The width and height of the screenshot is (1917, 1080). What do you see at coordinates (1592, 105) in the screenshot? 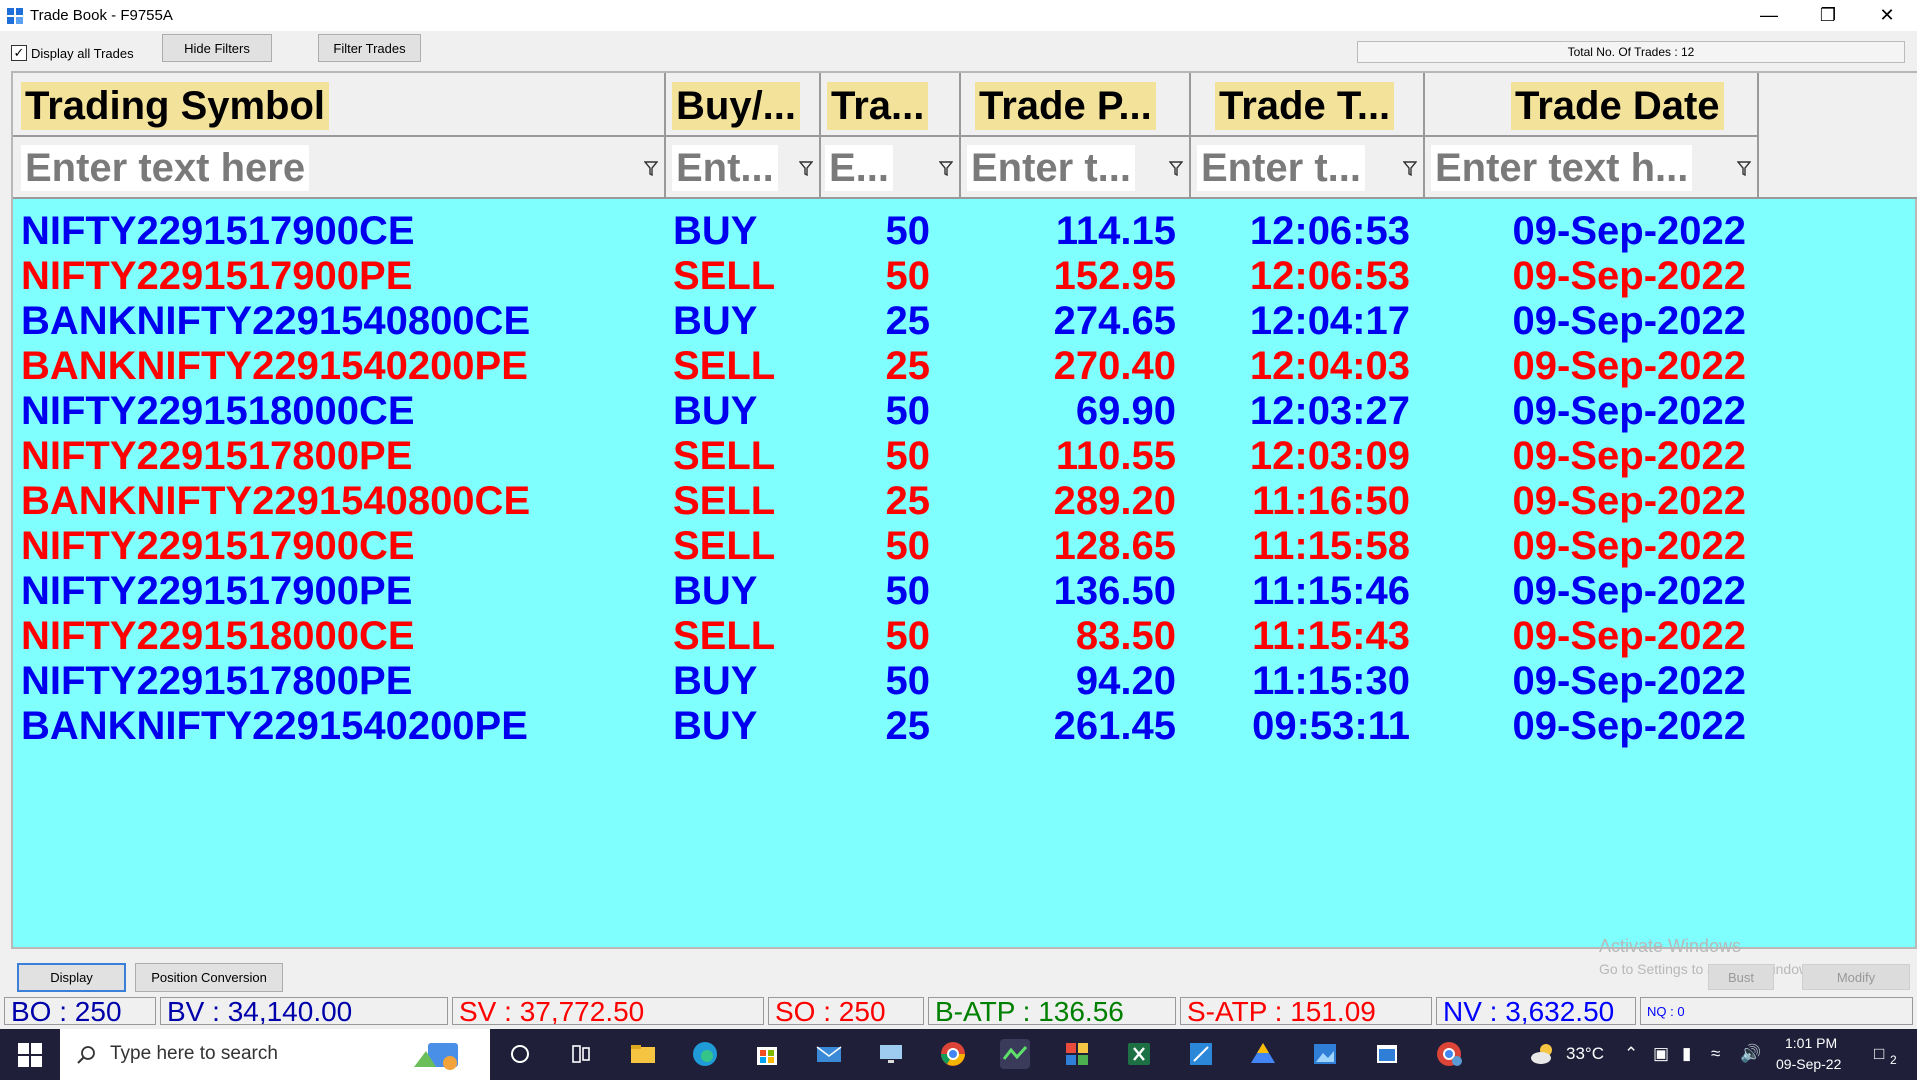
I see `col-header-trade-date: Trade Date` at bounding box center [1592, 105].